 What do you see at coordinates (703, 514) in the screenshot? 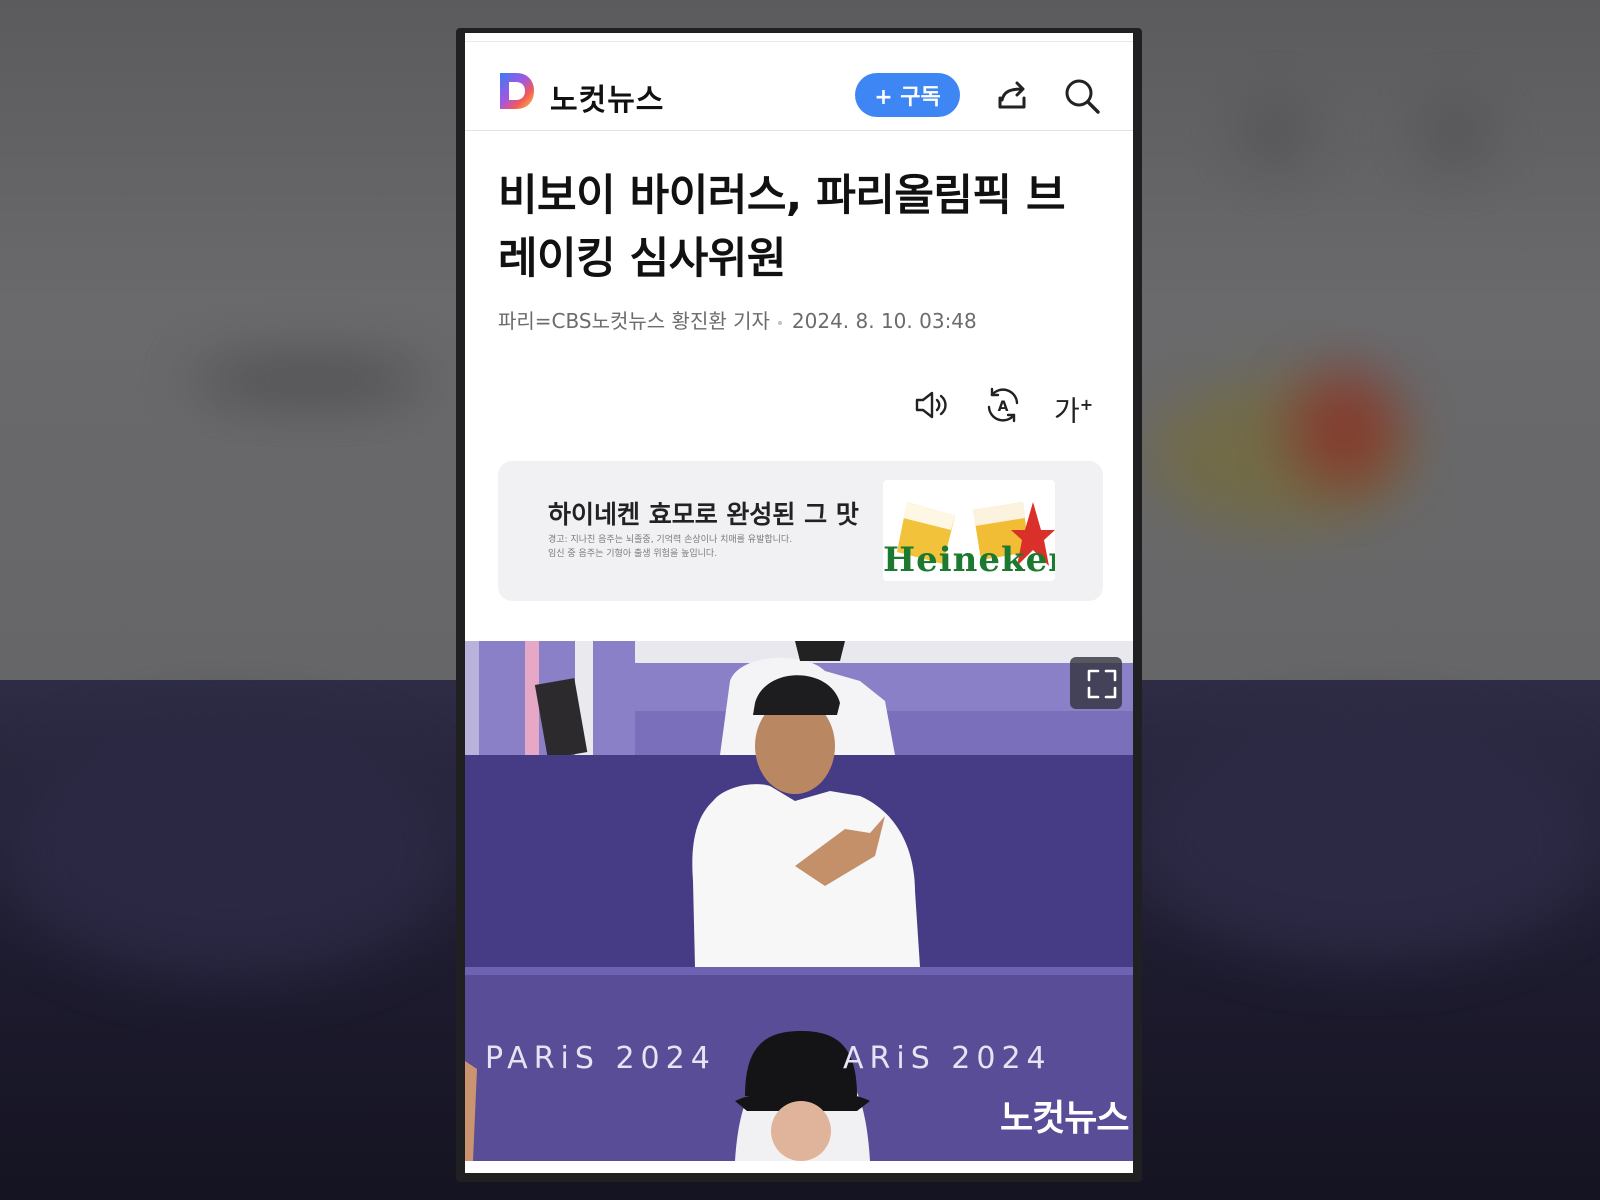
I see `ad-title: 하이네켄 효모로 완성된 그 맛` at bounding box center [703, 514].